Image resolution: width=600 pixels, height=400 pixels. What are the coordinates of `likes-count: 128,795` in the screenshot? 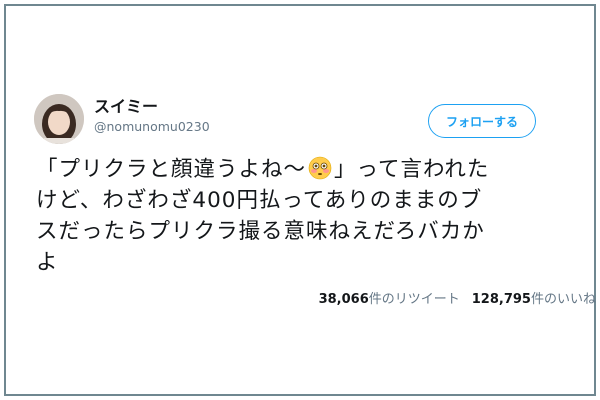 It's located at (501, 299).